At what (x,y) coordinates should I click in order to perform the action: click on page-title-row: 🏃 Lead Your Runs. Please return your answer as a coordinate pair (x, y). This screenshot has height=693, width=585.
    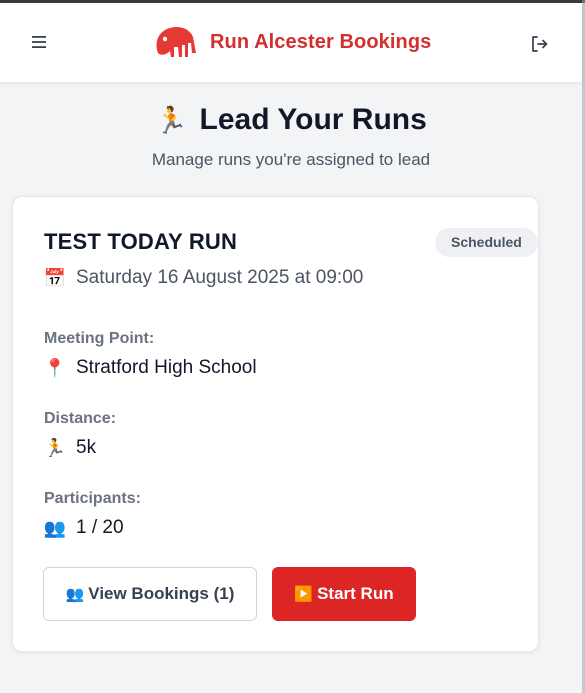
    Looking at the image, I should click on (291, 120).